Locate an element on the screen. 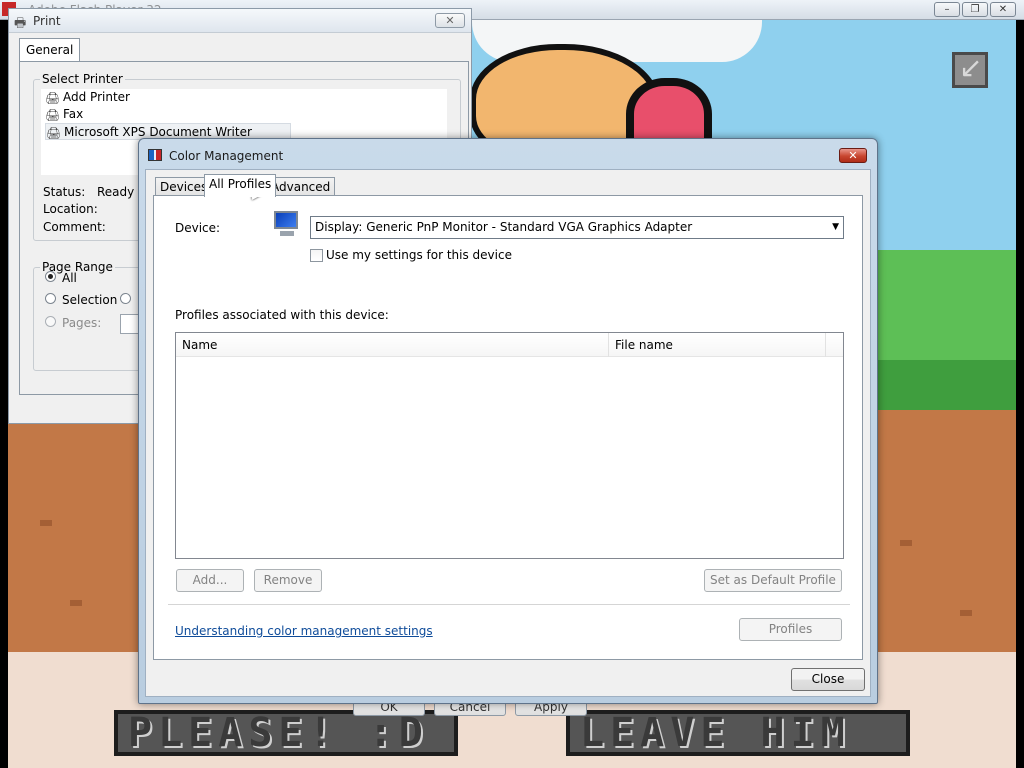 This screenshot has width=1024, height=768. range-current-radio is located at coordinates (125, 298).